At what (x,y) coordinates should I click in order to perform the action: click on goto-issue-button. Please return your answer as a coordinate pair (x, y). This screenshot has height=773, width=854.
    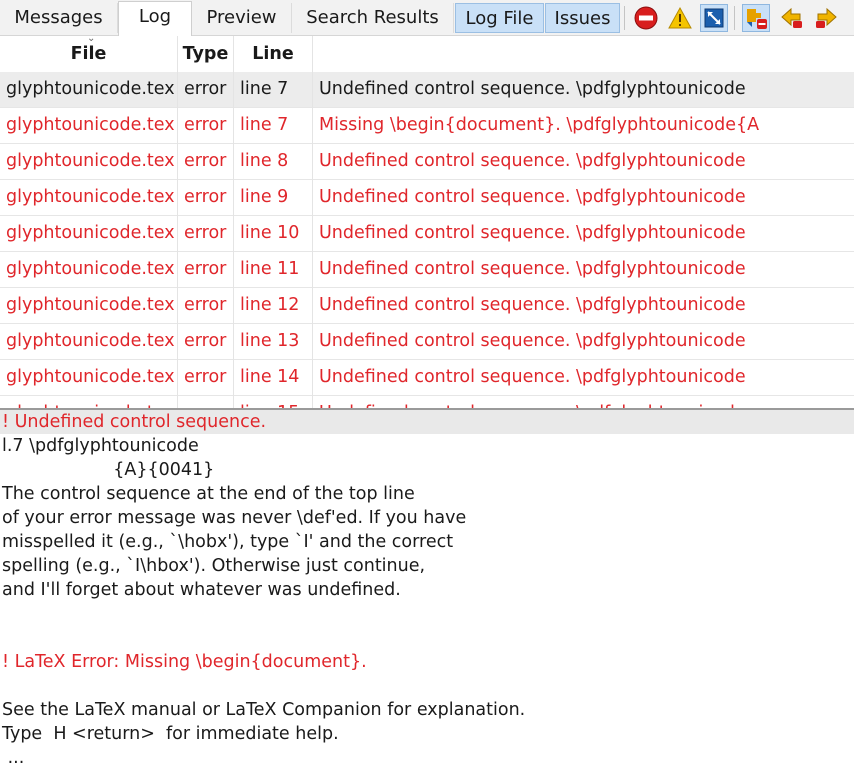
    Looking at the image, I should click on (756, 18).